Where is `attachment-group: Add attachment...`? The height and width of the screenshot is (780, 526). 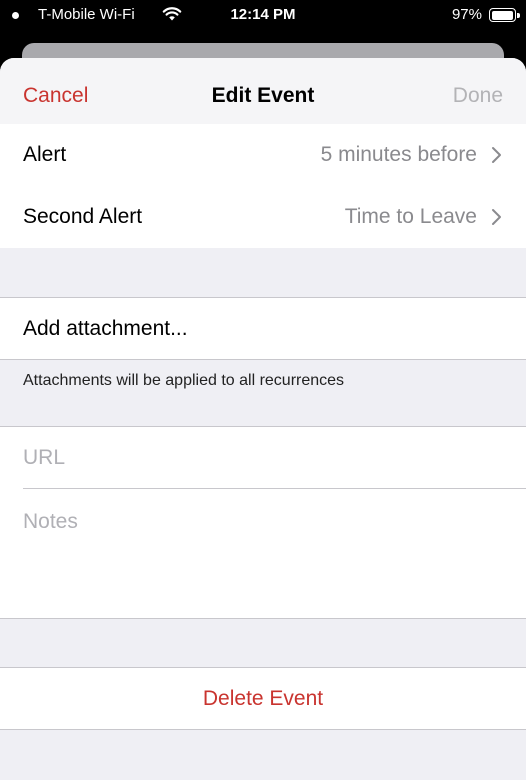
attachment-group: Add attachment... is located at coordinates (263, 328).